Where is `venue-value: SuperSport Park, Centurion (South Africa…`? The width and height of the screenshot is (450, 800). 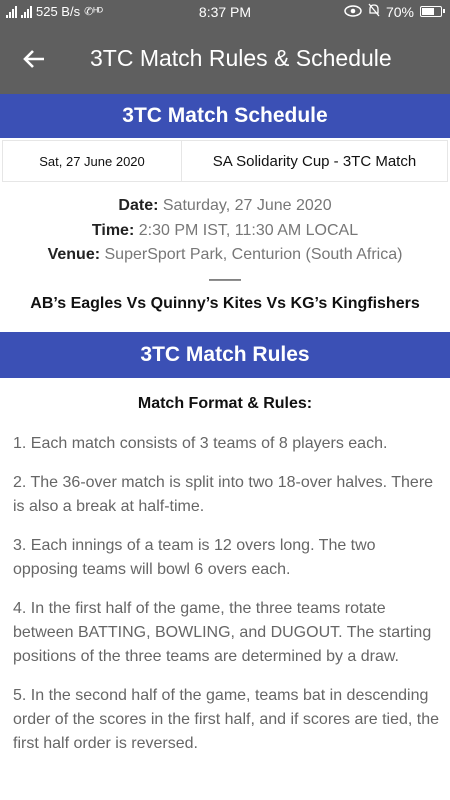
venue-value: SuperSport Park, Centurion (South Africa… is located at coordinates (253, 254).